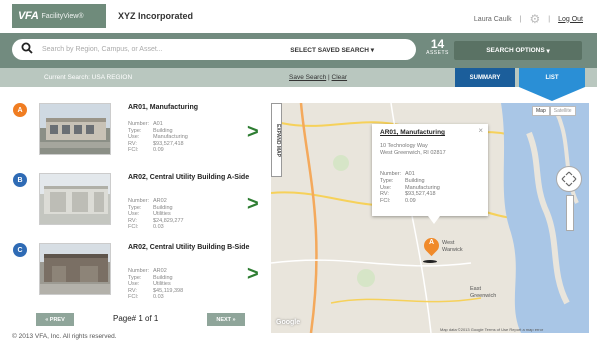  What do you see at coordinates (448, 243) in the screenshot?
I see `map-place-label: West` at bounding box center [448, 243].